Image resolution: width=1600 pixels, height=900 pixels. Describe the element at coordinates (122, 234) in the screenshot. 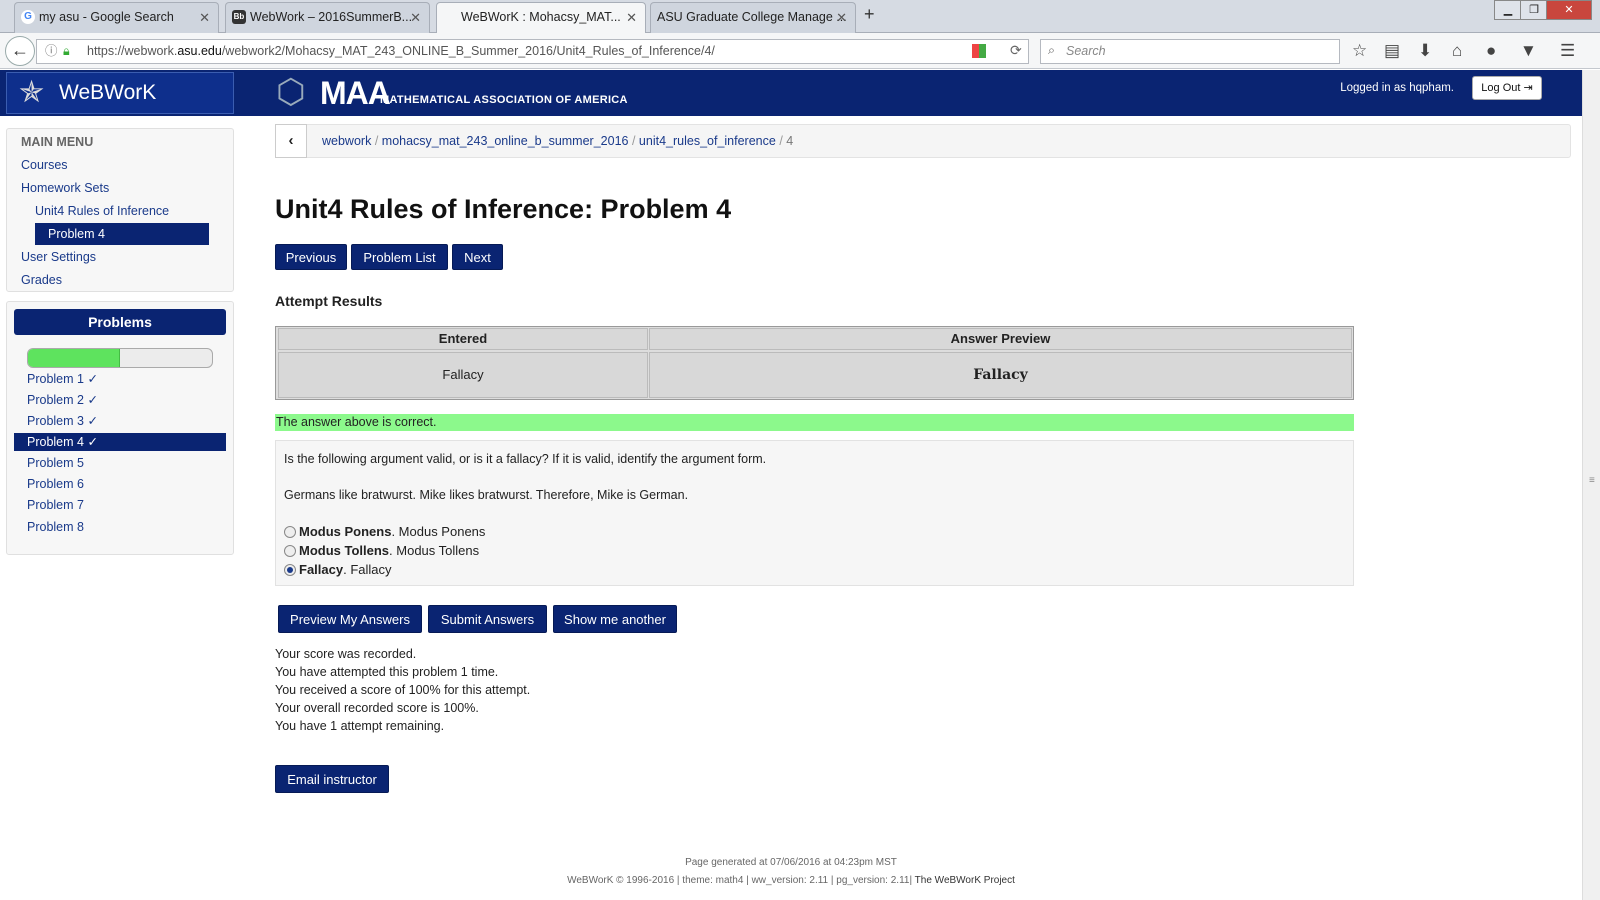

I see `menu-item-problem-4-selected: Problem 4` at that location.